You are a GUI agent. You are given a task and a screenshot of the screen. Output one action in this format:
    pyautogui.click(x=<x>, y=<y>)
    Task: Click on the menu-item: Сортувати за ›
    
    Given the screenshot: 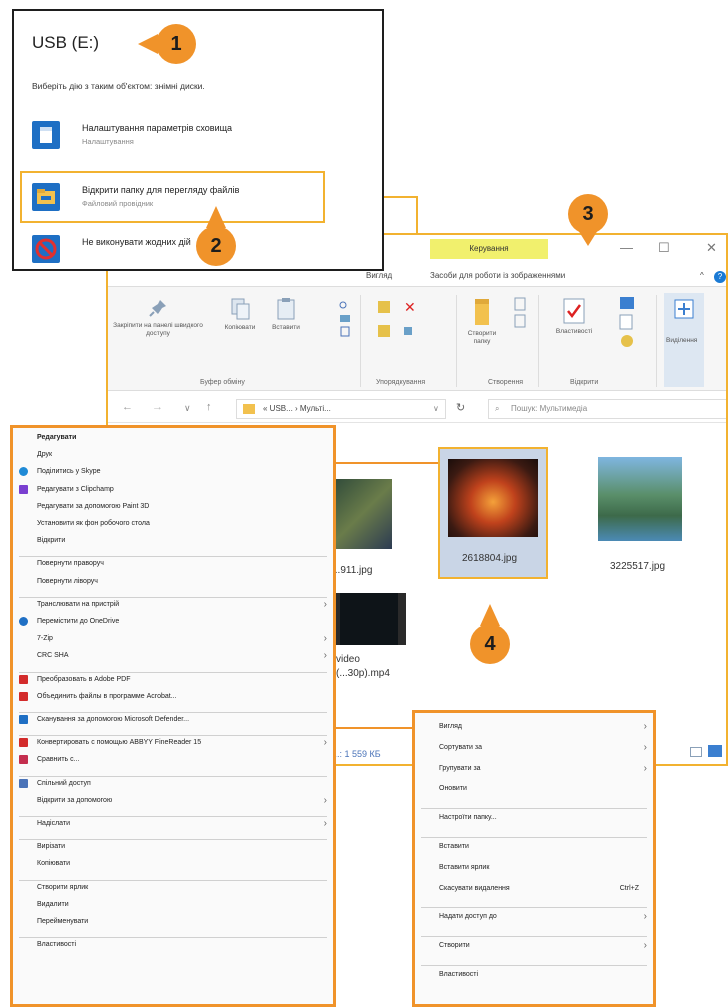 What is the action you would take?
    pyautogui.click(x=534, y=753)
    